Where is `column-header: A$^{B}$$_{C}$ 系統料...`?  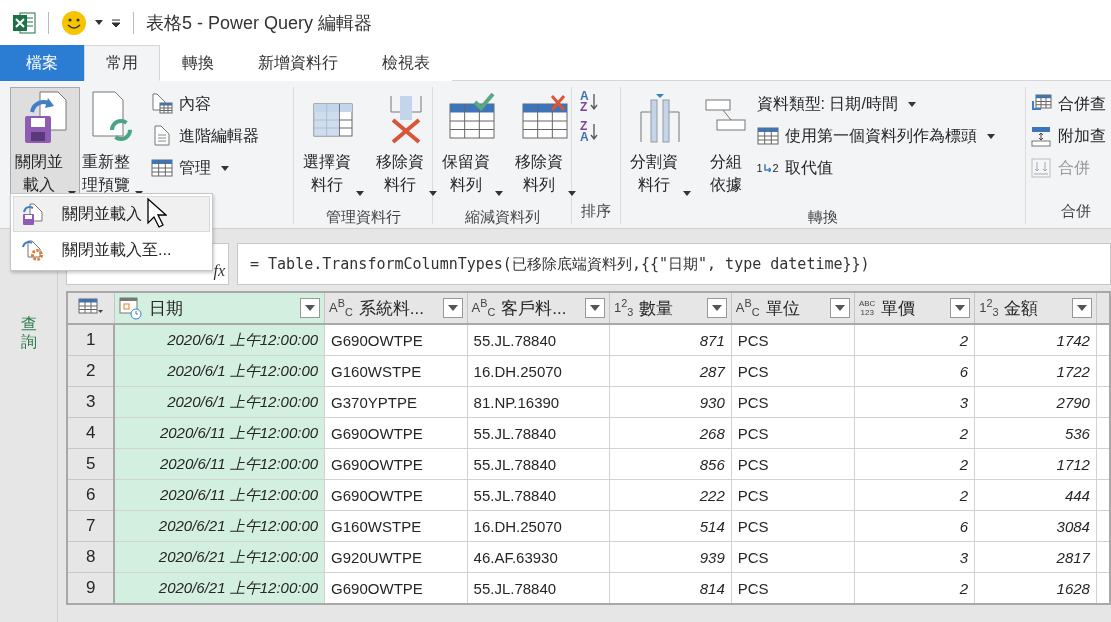 column-header: A$^{B}$$_{C}$ 系統料... is located at coordinates (396, 308).